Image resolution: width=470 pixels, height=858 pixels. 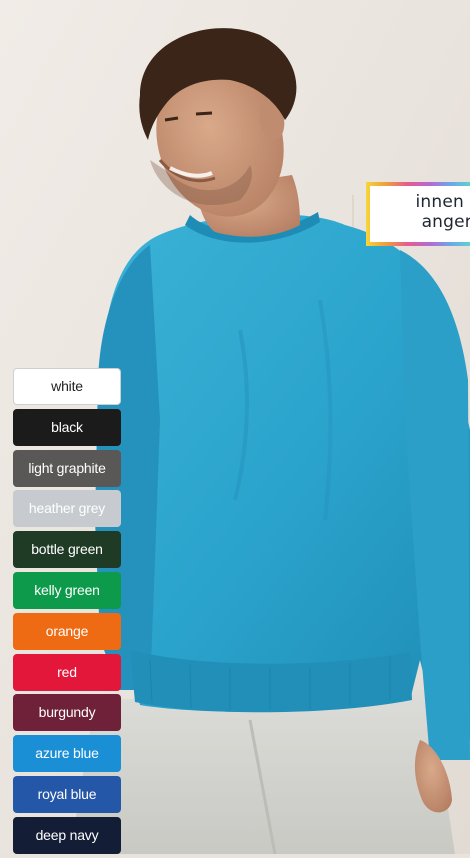 What do you see at coordinates (67, 631) in the screenshot?
I see `color-swatch-orange: orange` at bounding box center [67, 631].